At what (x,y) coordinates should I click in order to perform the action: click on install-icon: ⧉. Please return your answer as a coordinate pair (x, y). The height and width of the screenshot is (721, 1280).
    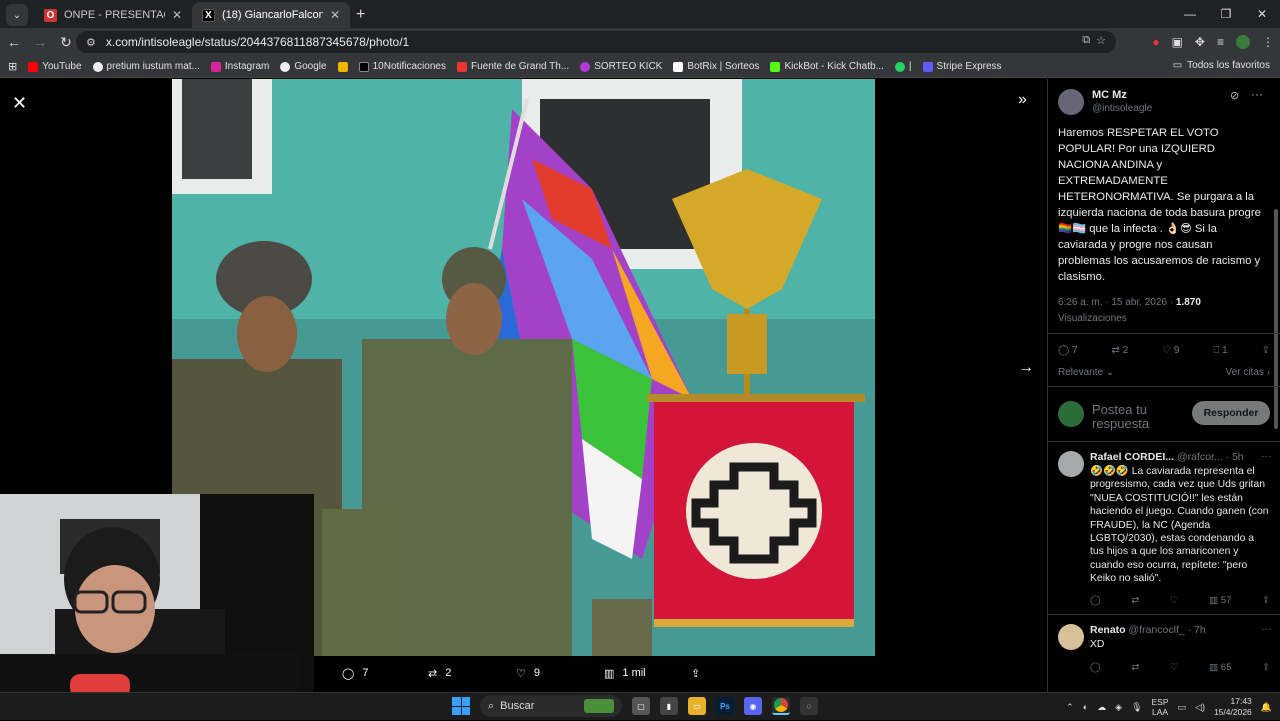
    Looking at the image, I should click on (1086, 40).